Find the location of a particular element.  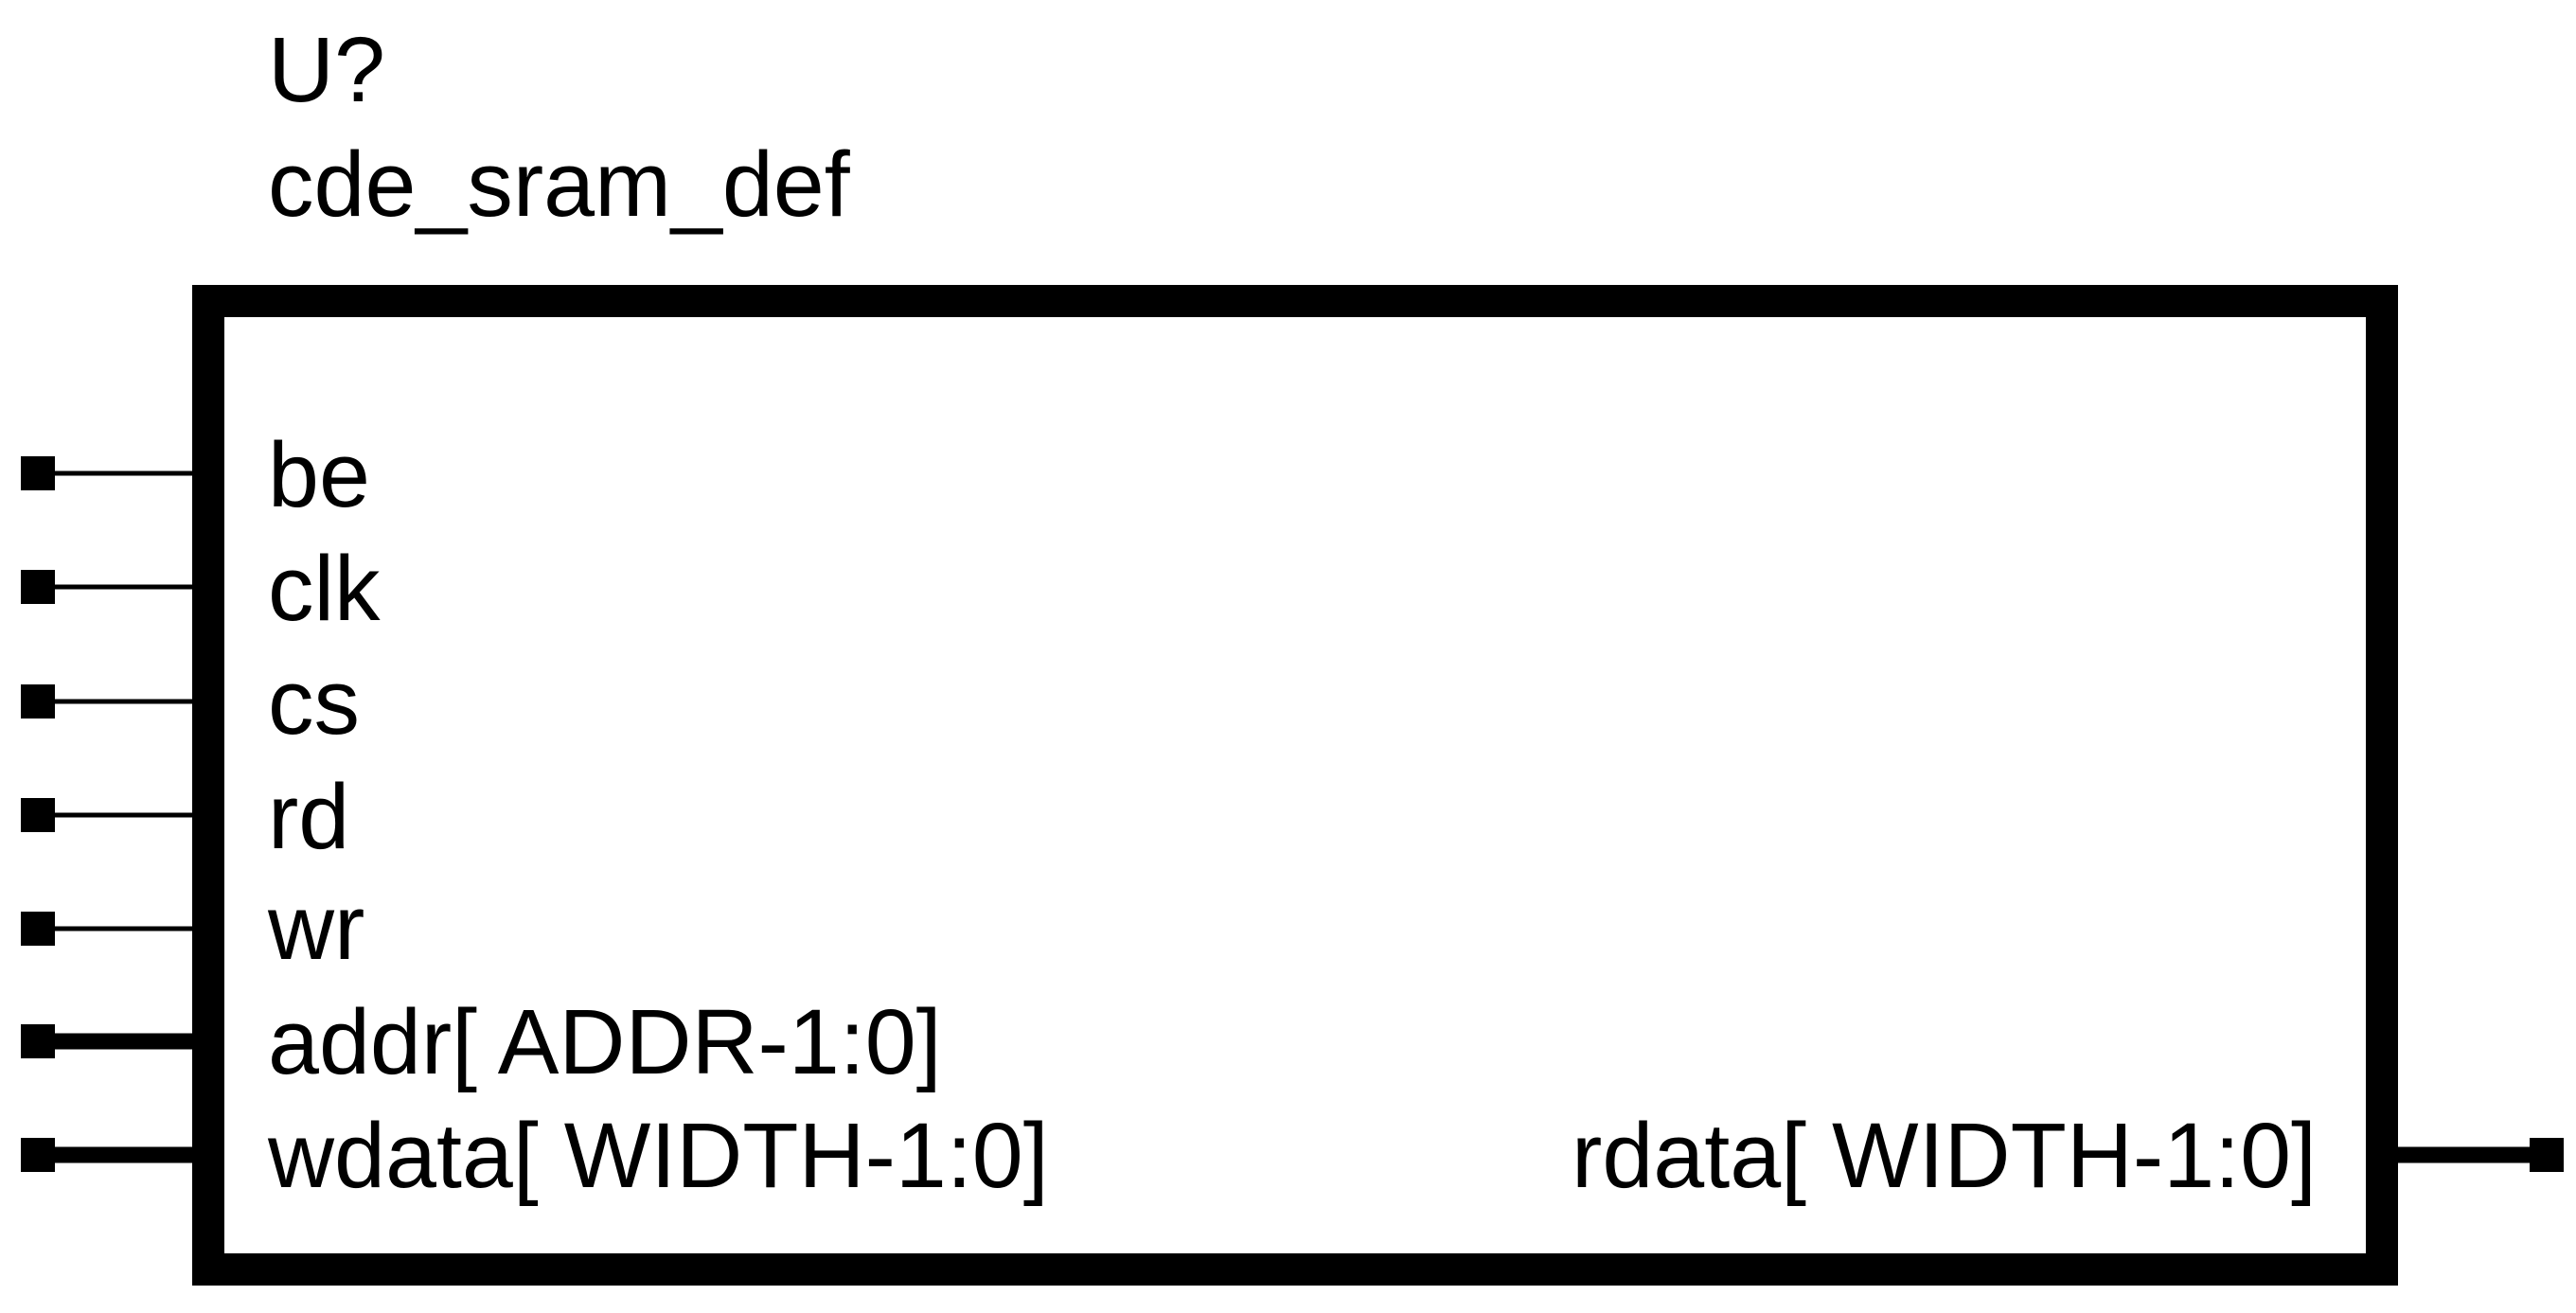

reference-designator: U? is located at coordinates (326, 69).